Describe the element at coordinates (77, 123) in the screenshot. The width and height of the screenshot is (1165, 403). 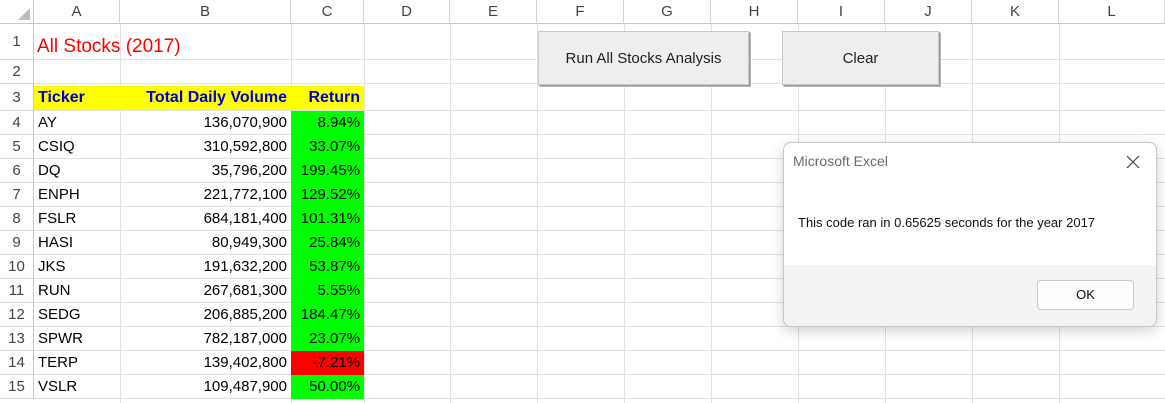
I see `ticker-cell: AY` at that location.